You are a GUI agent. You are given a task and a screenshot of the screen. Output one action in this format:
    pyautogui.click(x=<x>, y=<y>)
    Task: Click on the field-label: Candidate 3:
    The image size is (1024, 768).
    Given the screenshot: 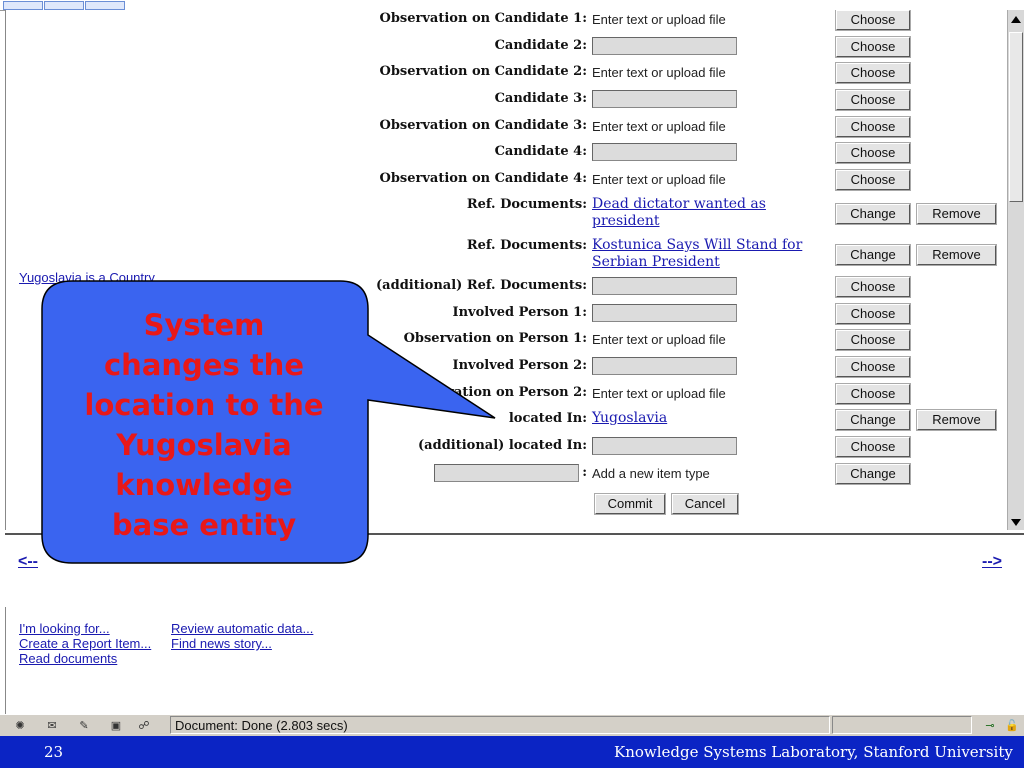 What is the action you would take?
    pyautogui.click(x=540, y=98)
    